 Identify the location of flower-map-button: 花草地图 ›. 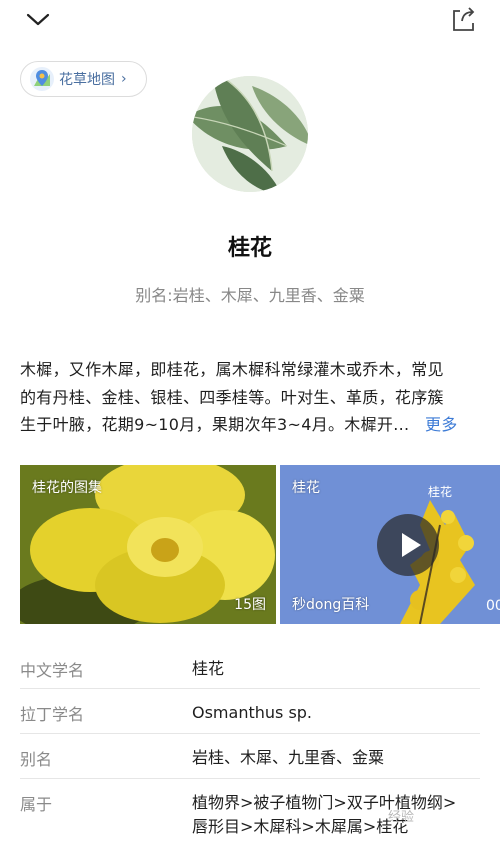
(83, 79).